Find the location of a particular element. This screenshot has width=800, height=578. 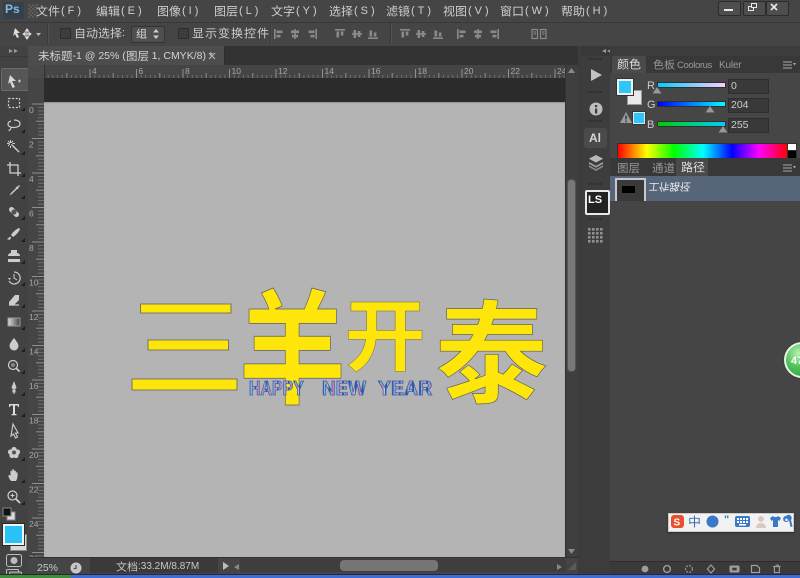

svg-text: 47 is located at coordinates (795, 361).